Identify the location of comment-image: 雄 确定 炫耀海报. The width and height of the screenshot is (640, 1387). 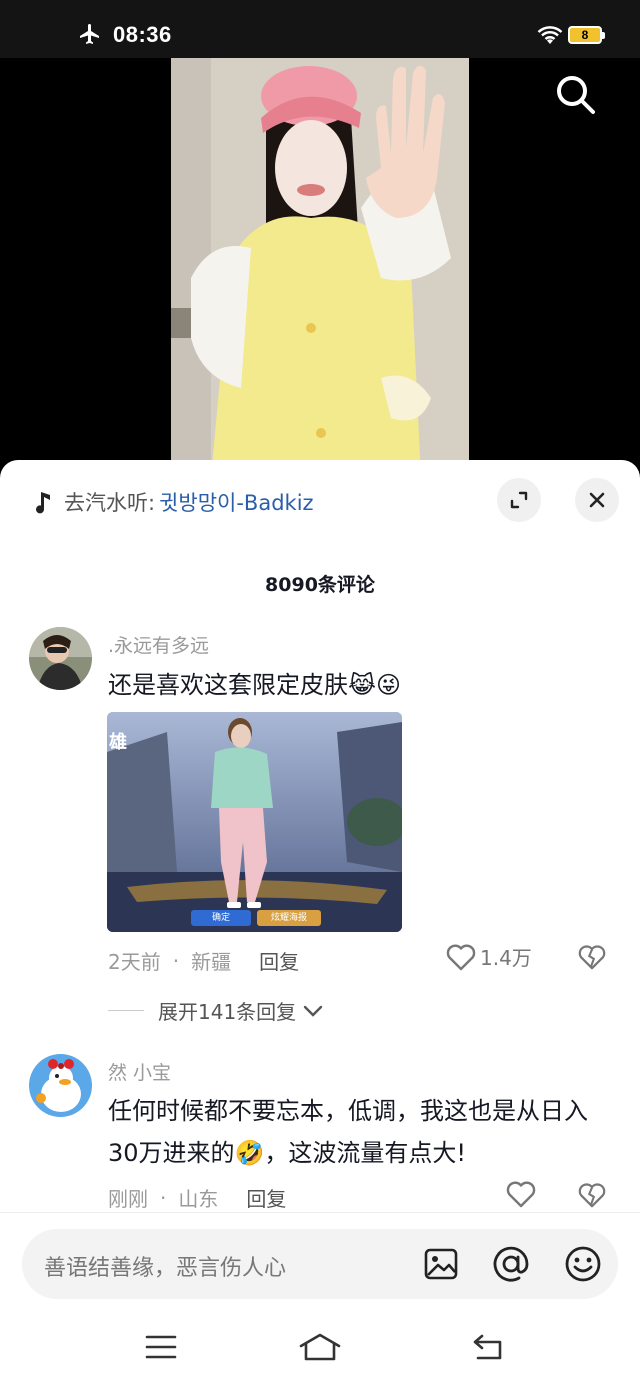
(254, 822).